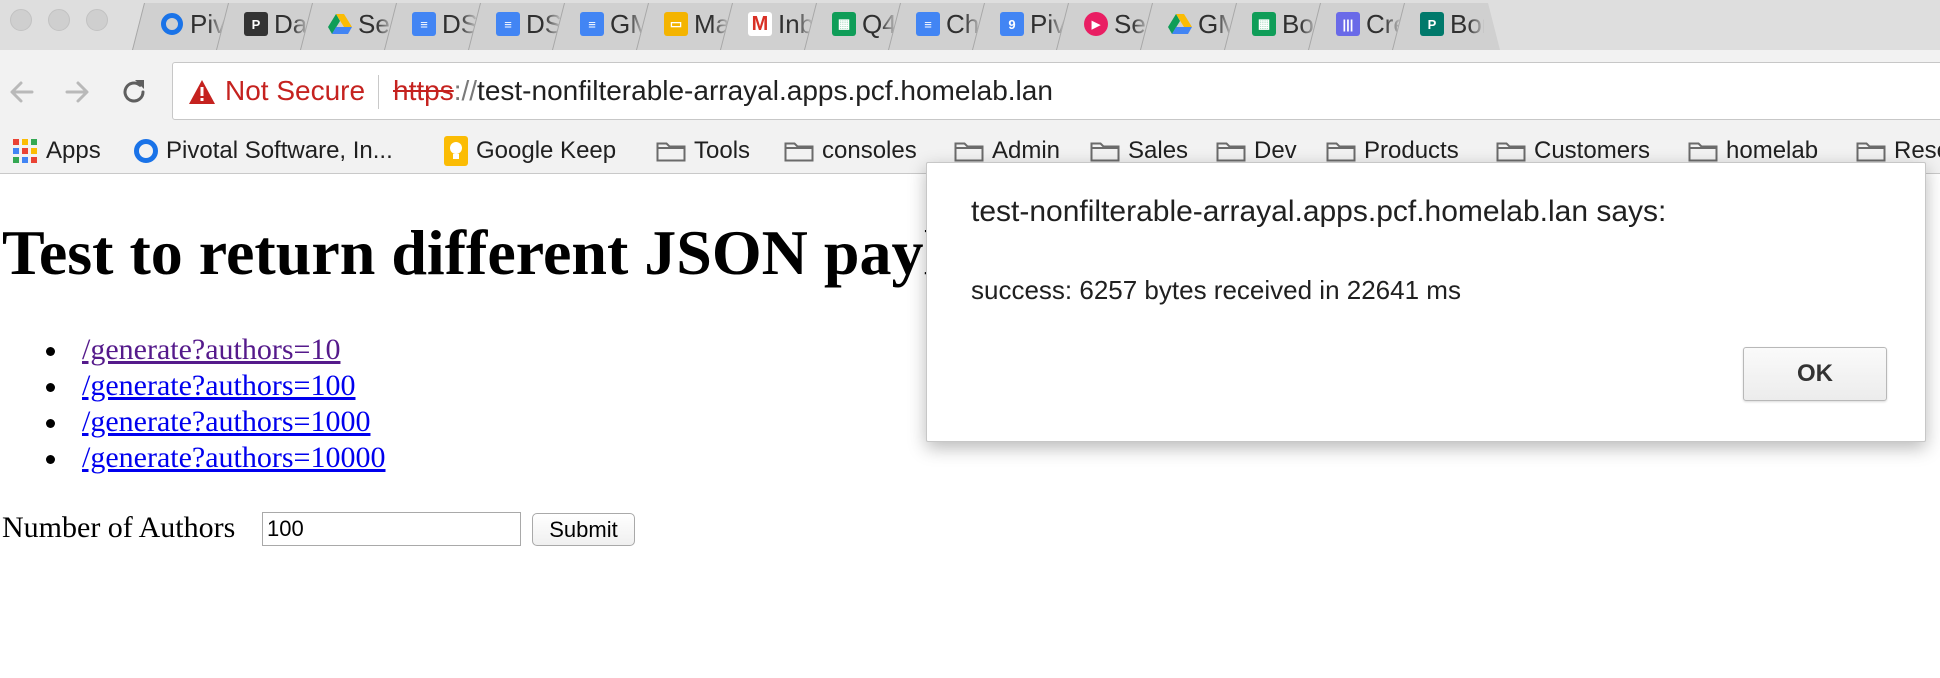 The width and height of the screenshot is (1940, 678). What do you see at coordinates (858, 25) in the screenshot?
I see `browser-tab: ▦ Q4` at bounding box center [858, 25].